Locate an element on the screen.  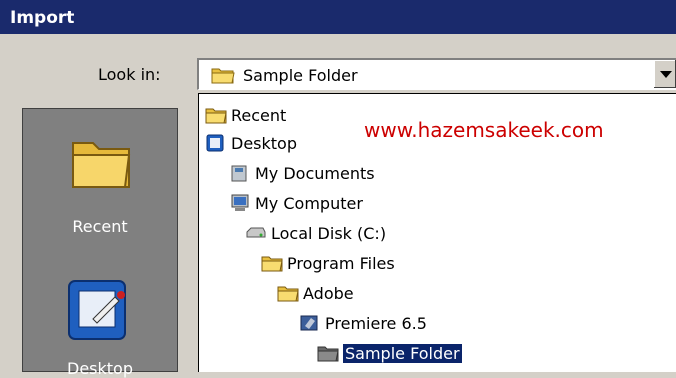
list-item-my-computer: My Computer is located at coordinates (296, 203).